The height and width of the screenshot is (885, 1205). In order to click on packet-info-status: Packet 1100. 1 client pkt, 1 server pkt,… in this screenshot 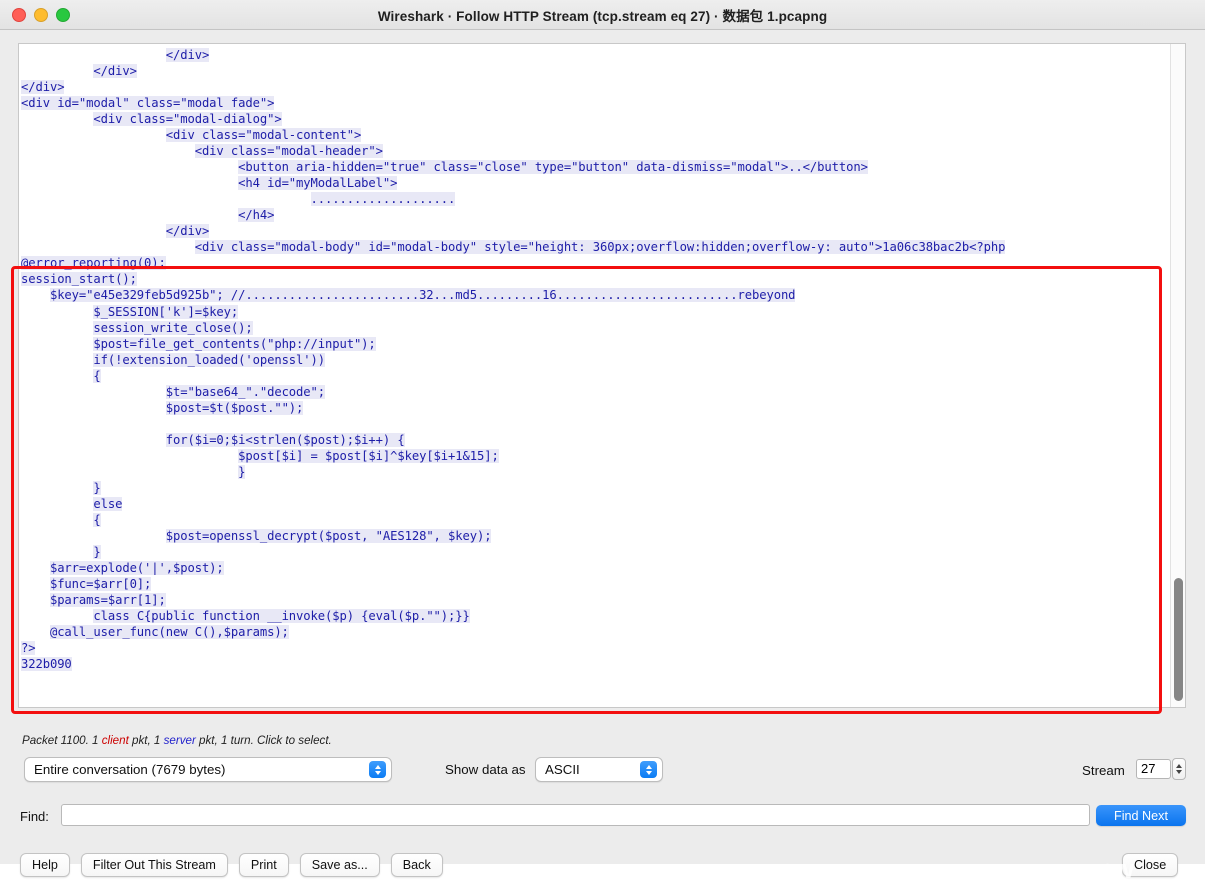, I will do `click(177, 740)`.